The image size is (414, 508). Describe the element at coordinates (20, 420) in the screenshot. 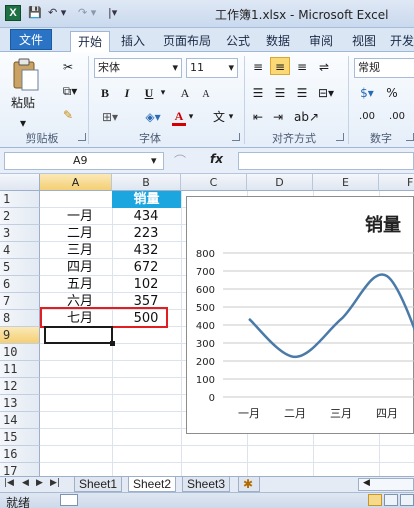

I see `row-header-14: 14` at that location.